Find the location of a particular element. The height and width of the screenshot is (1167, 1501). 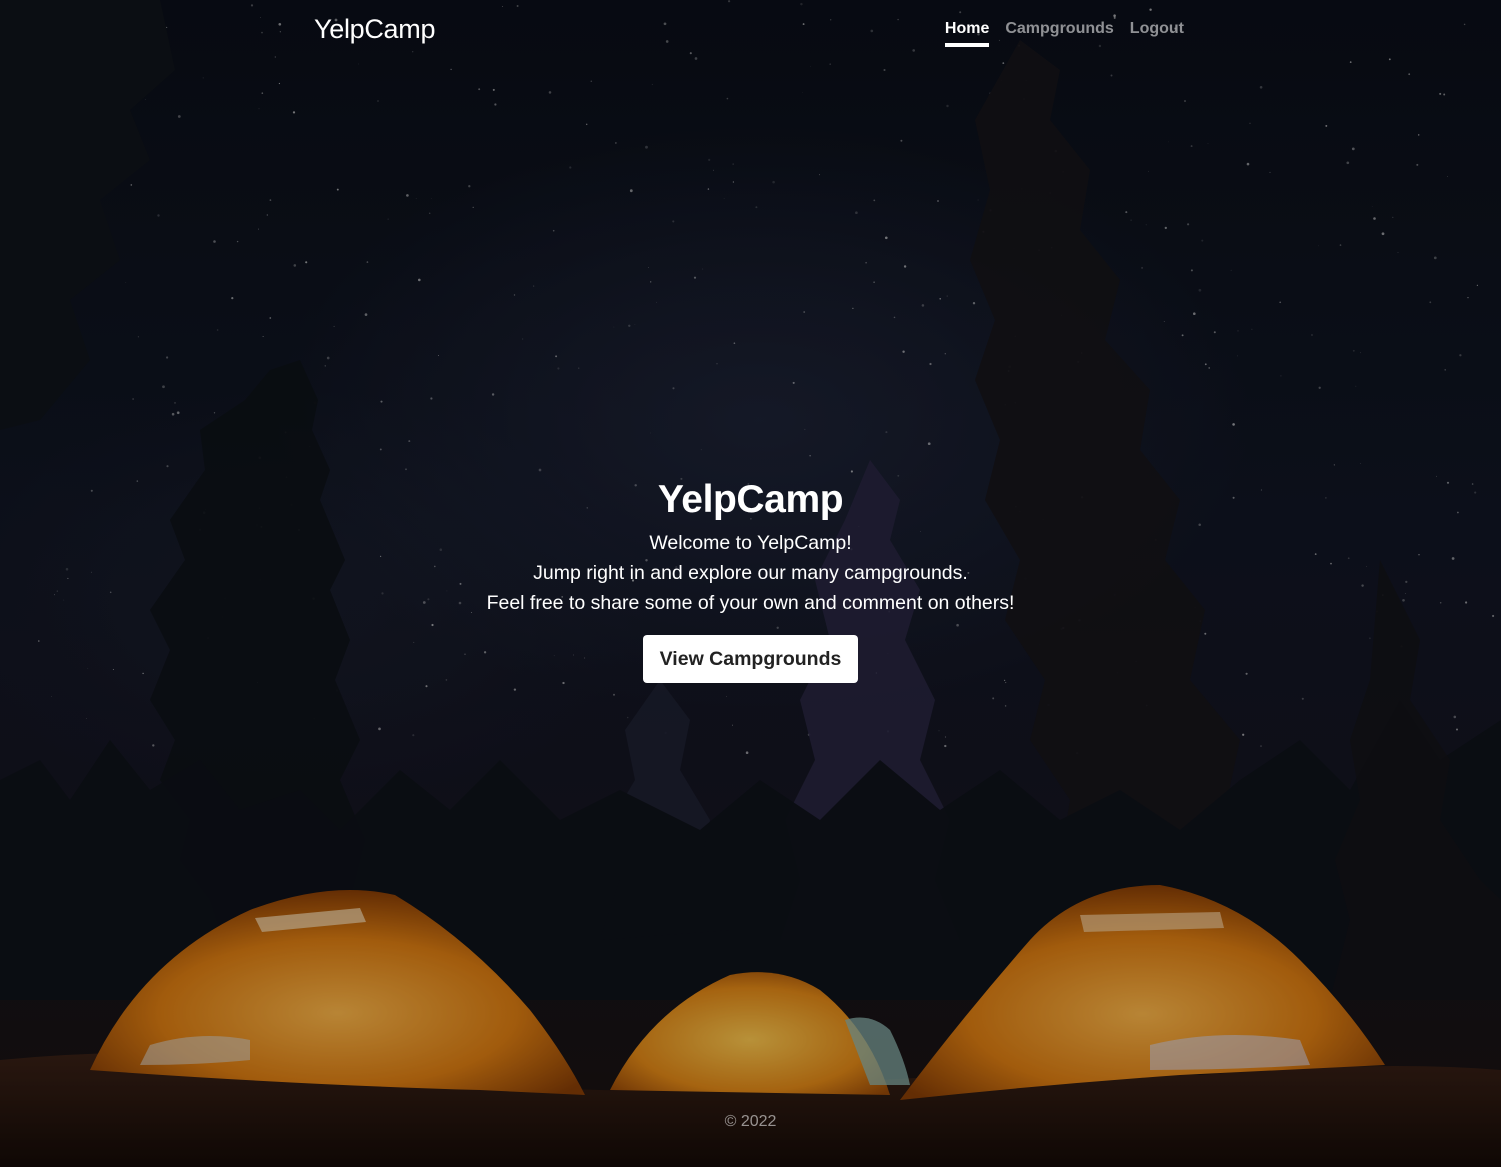

main-nav: Home Campgrounds Logout is located at coordinates (1064, 33).